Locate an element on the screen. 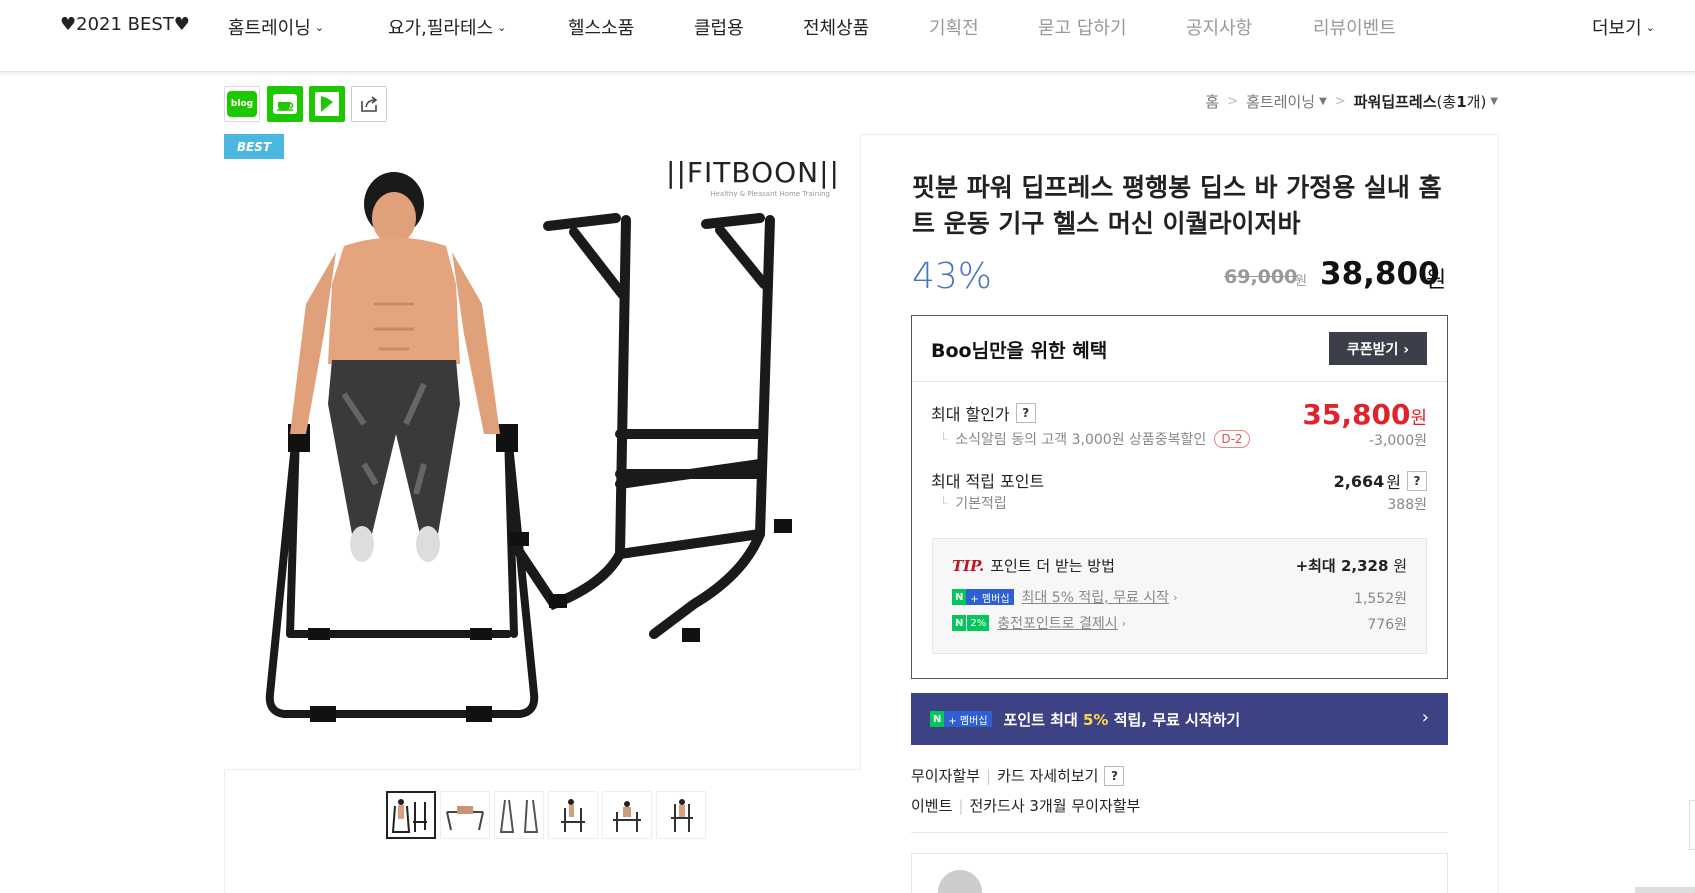 Image resolution: width=1695 pixels, height=893 pixels. membership-badge-label: + 멤버십 is located at coordinates (990, 597).